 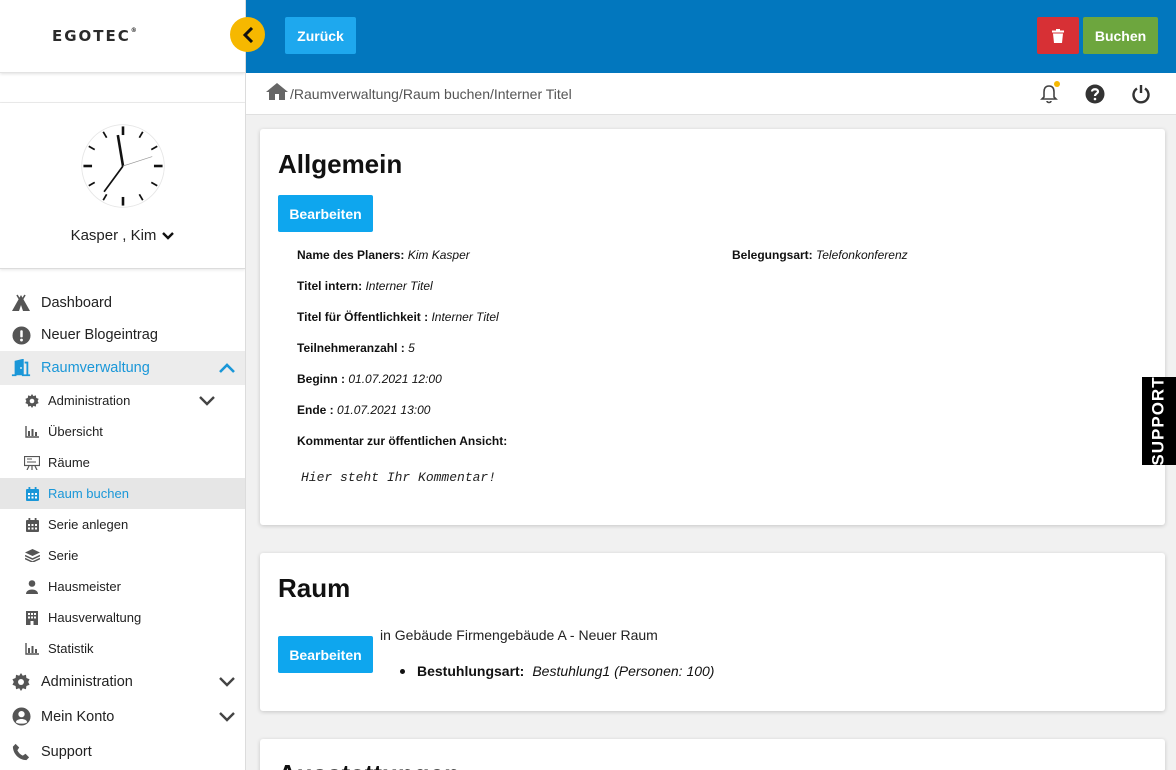 What do you see at coordinates (712, 754) in the screenshot?
I see `card-ausstattungen: Ausstattungen` at bounding box center [712, 754].